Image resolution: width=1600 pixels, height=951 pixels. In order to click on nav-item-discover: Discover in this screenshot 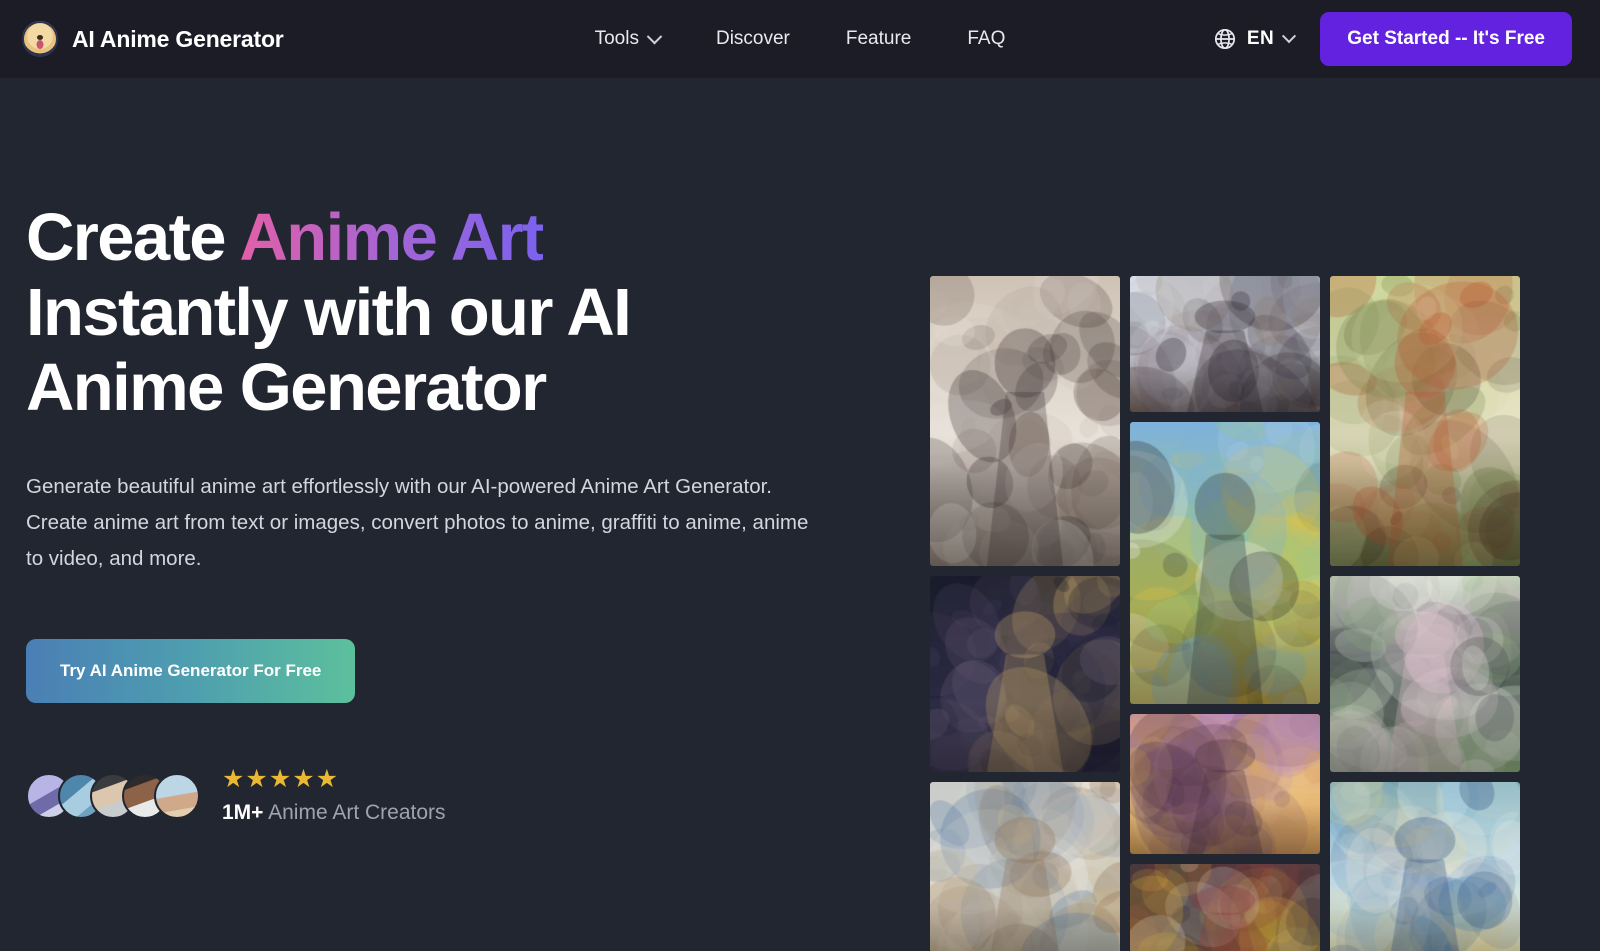, I will do `click(753, 39)`.